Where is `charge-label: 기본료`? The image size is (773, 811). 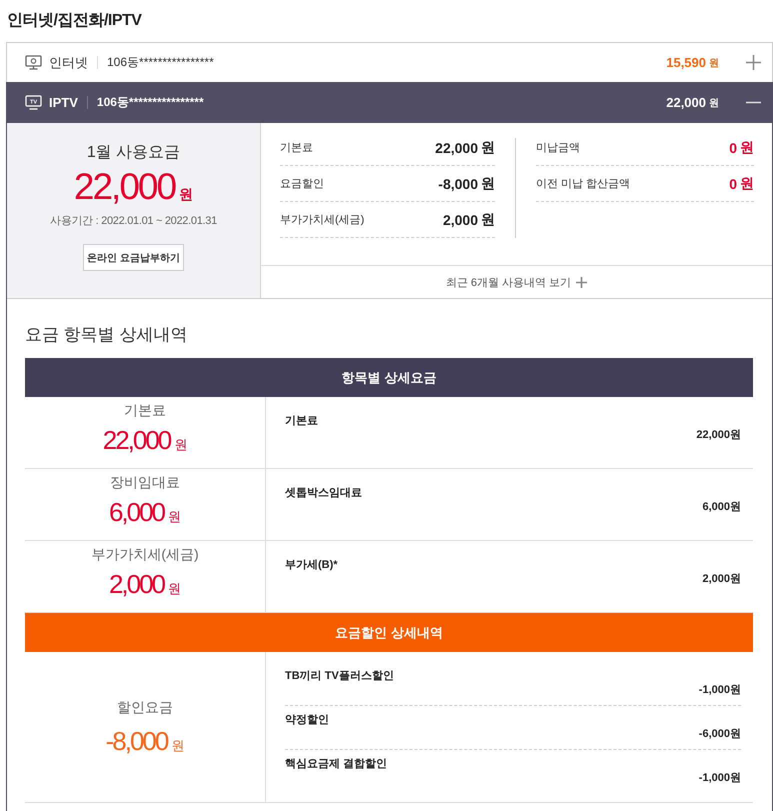 charge-label: 기본료 is located at coordinates (297, 148).